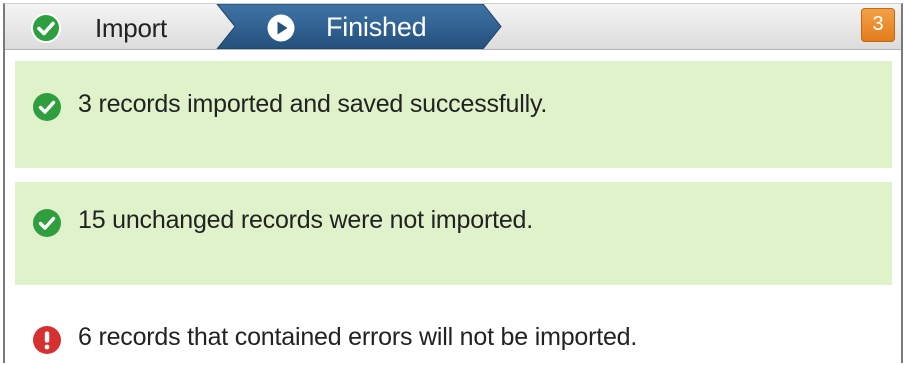 The width and height of the screenshot is (908, 365). What do you see at coordinates (47, 342) in the screenshot?
I see `error-exclamation-icon` at bounding box center [47, 342].